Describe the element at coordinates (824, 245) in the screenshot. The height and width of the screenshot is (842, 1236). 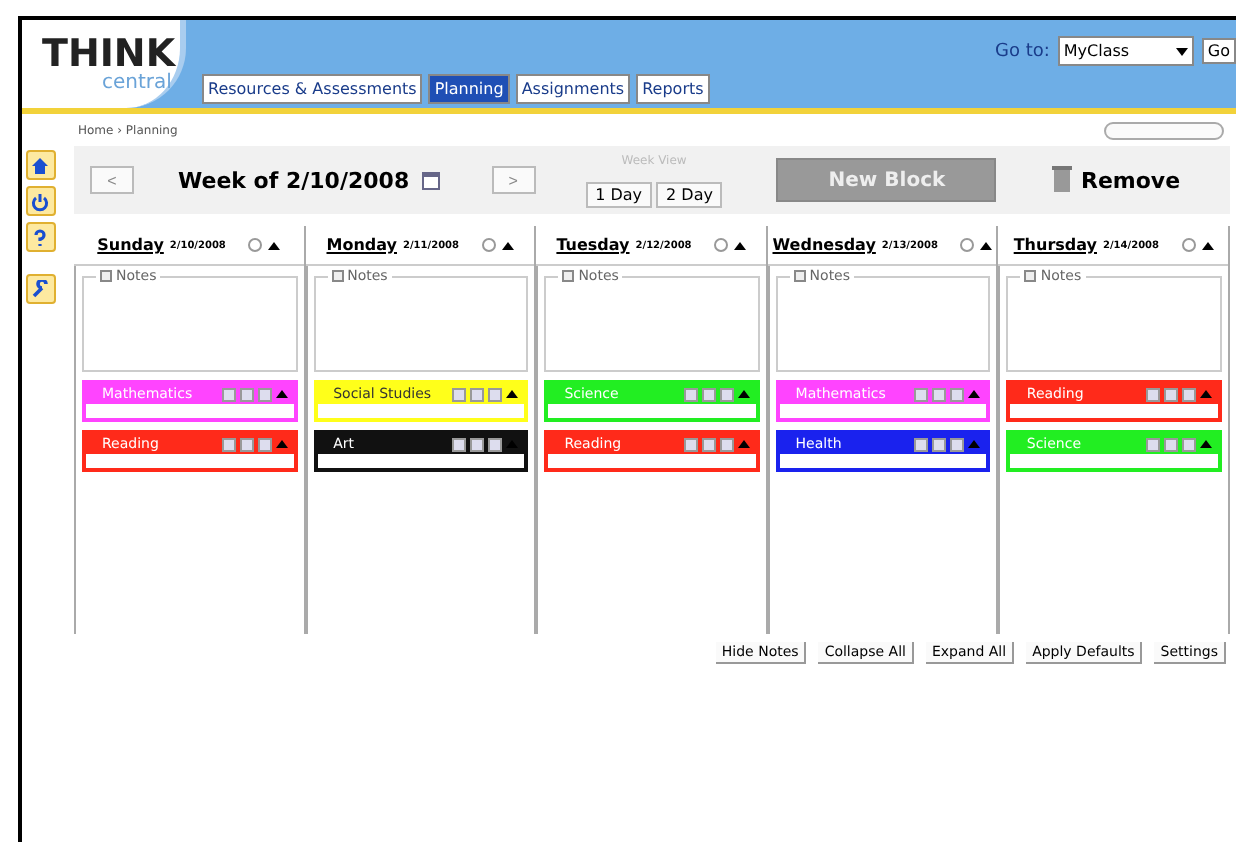
I see `day-name: Wednesday` at that location.